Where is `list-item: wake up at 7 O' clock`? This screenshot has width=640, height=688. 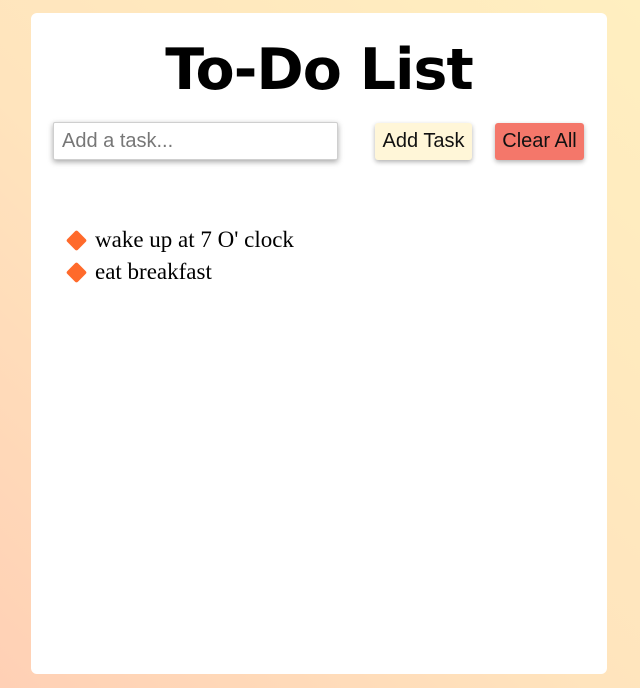 list-item: wake up at 7 O' clock is located at coordinates (179, 240).